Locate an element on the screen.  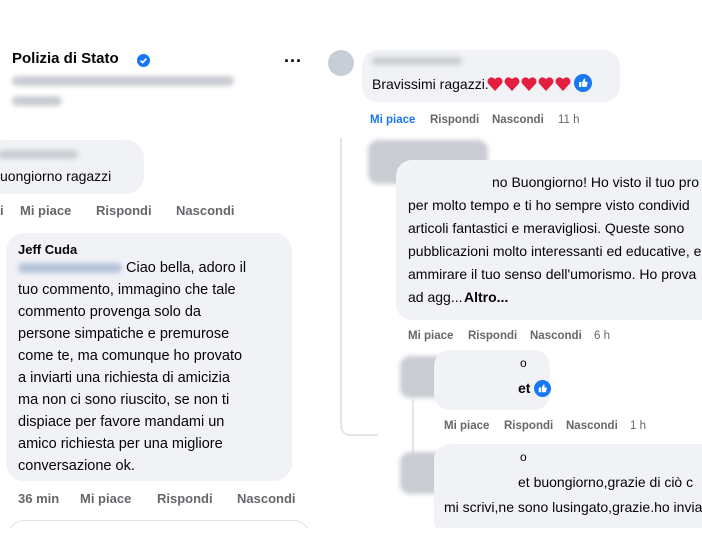
blurred-mention is located at coordinates (70, 268).